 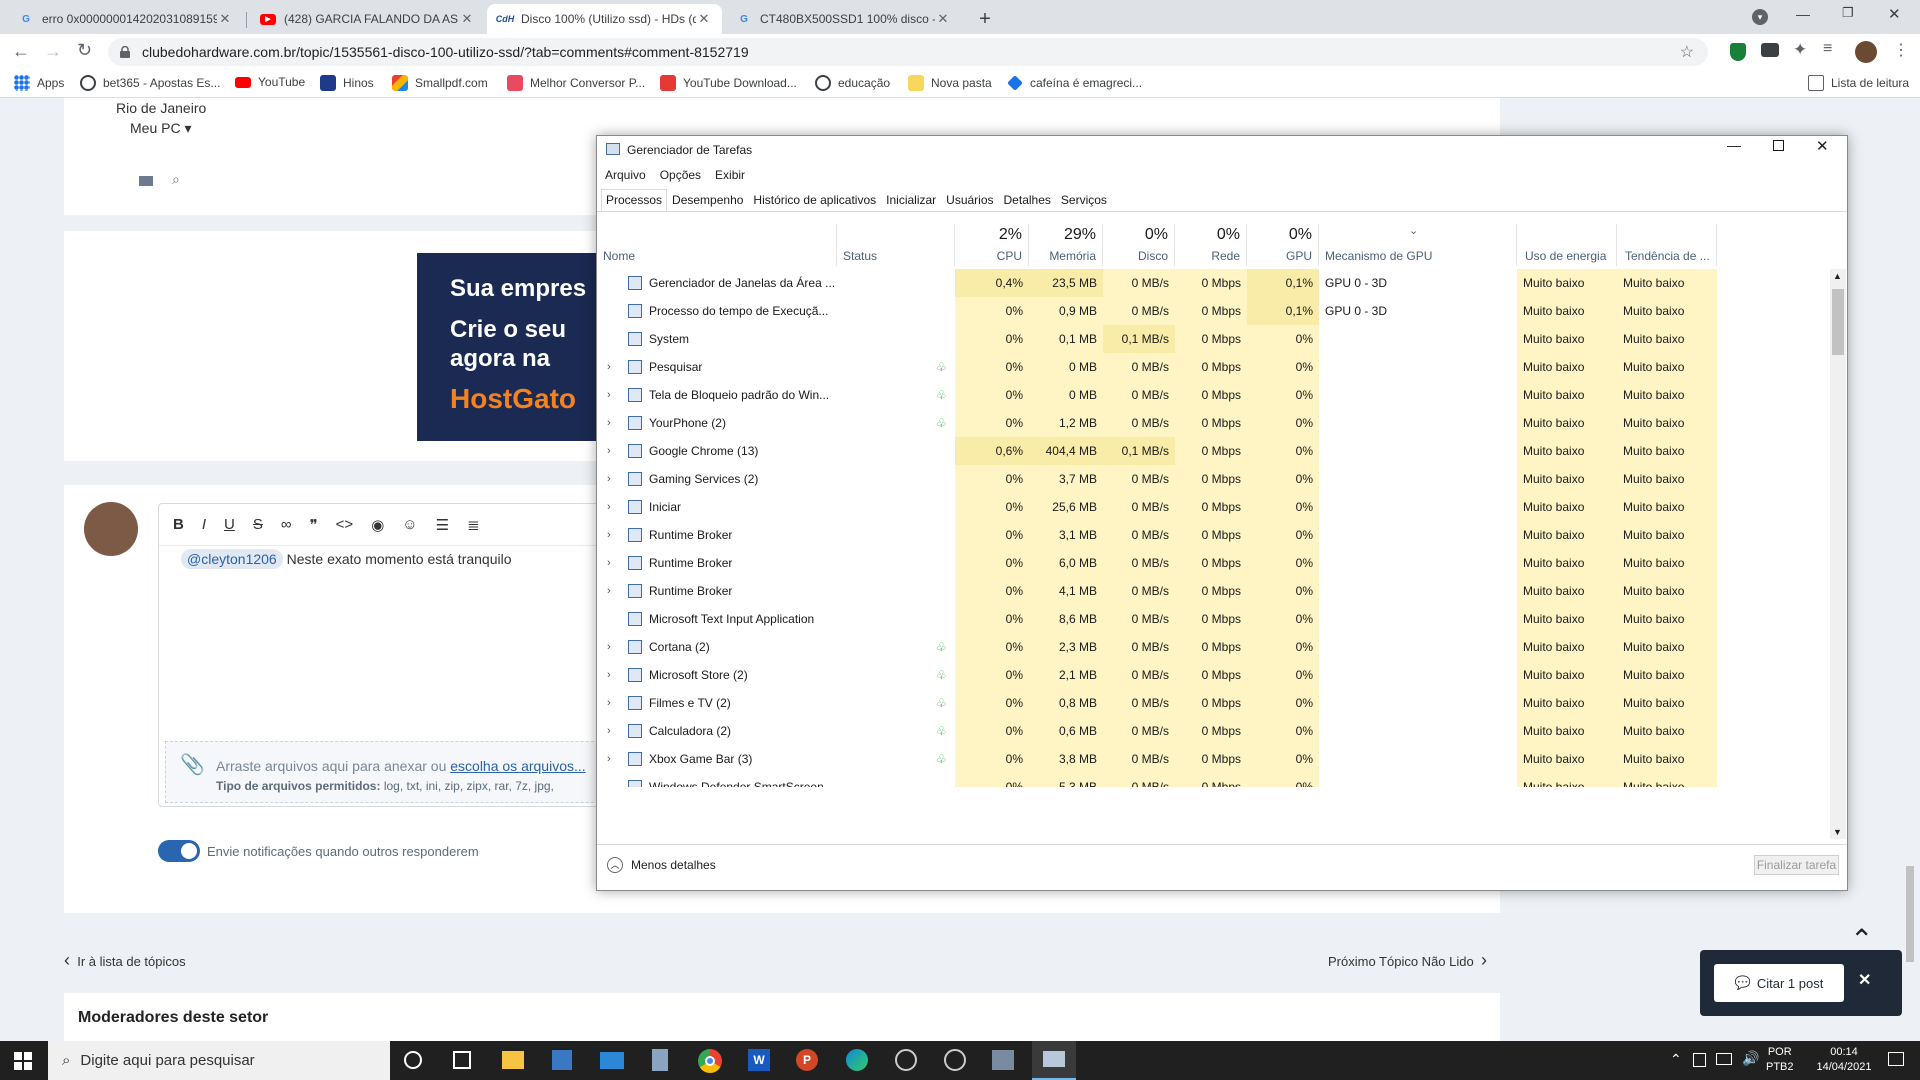 I want to click on mail-icon, so click(x=612, y=1060).